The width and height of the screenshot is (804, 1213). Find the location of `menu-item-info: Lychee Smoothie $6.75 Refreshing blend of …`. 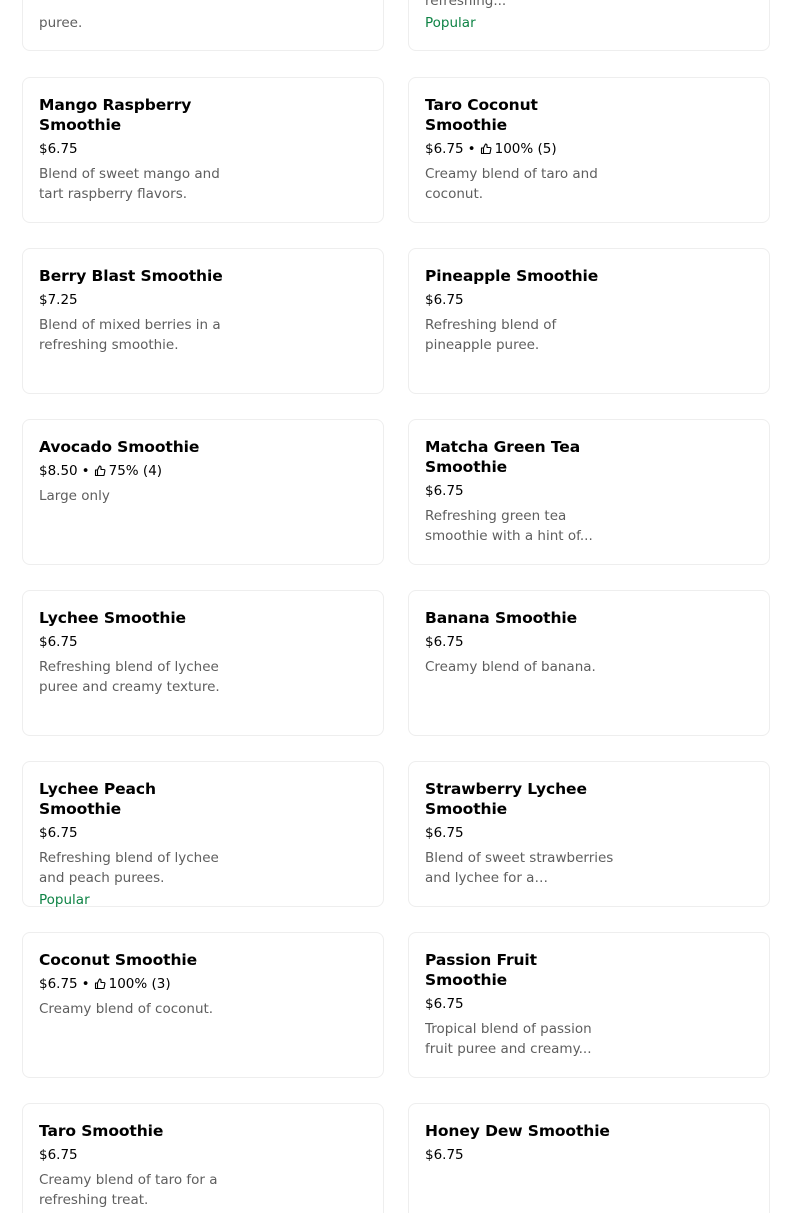

menu-item-info: Lychee Smoothie $6.75 Refreshing blend of … is located at coordinates (137, 652).